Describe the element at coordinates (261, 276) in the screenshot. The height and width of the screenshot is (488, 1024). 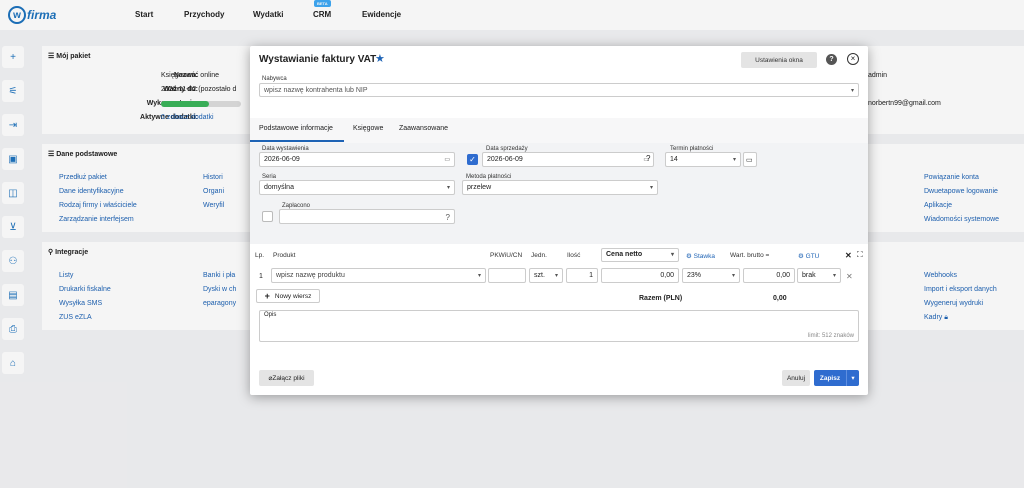
I see `row-lp: 1` at that location.